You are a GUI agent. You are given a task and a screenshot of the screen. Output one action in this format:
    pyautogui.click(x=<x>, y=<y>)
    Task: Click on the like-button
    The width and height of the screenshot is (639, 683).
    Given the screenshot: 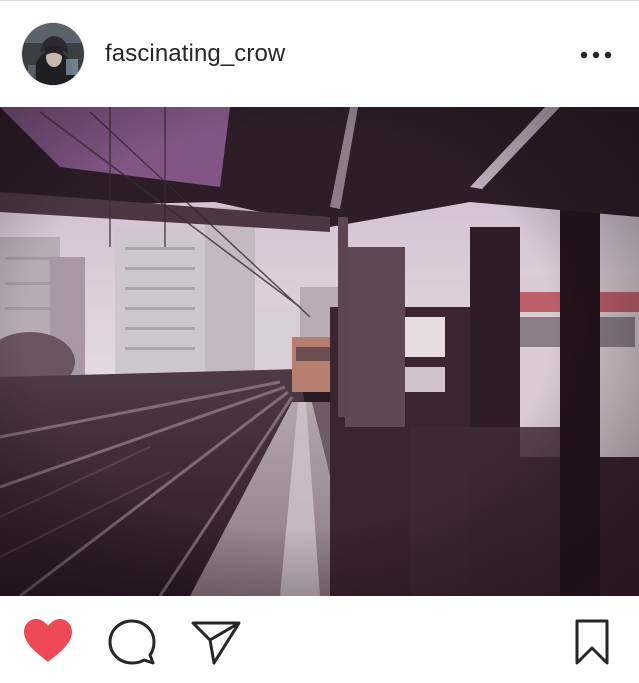 What is the action you would take?
    pyautogui.click(x=48, y=642)
    